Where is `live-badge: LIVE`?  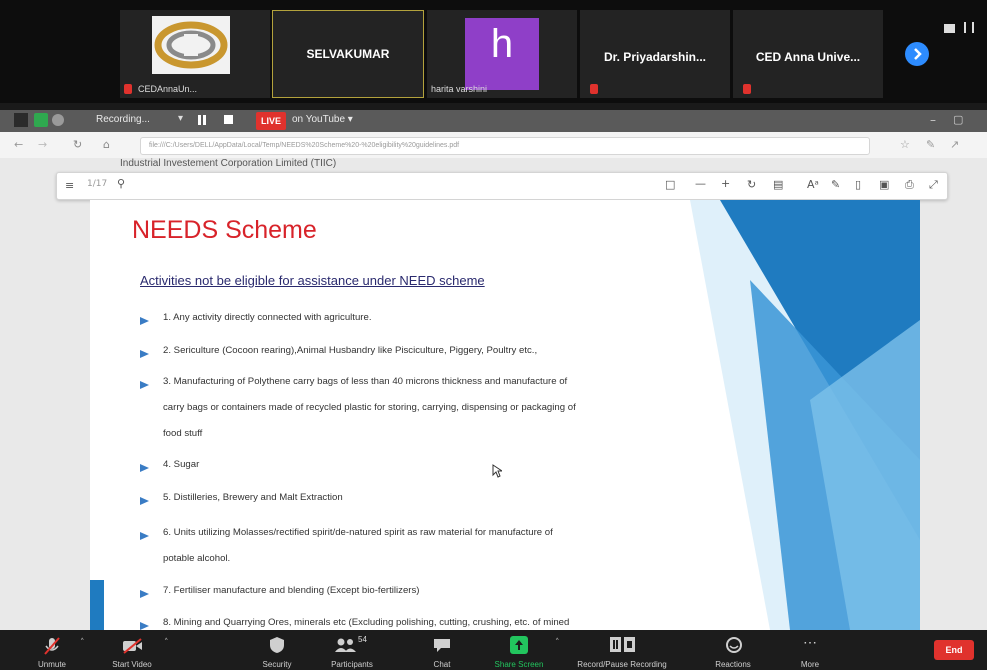
live-badge: LIVE is located at coordinates (271, 121).